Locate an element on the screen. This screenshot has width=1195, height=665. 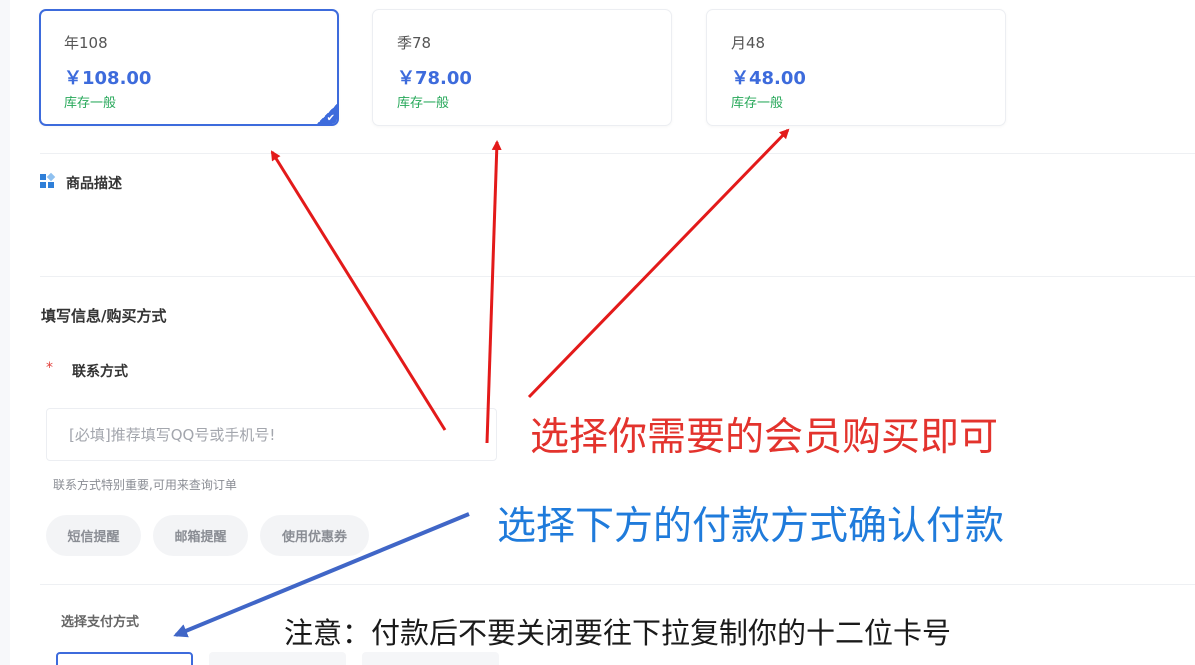
plan-price: ￥108.00 is located at coordinates (108, 78).